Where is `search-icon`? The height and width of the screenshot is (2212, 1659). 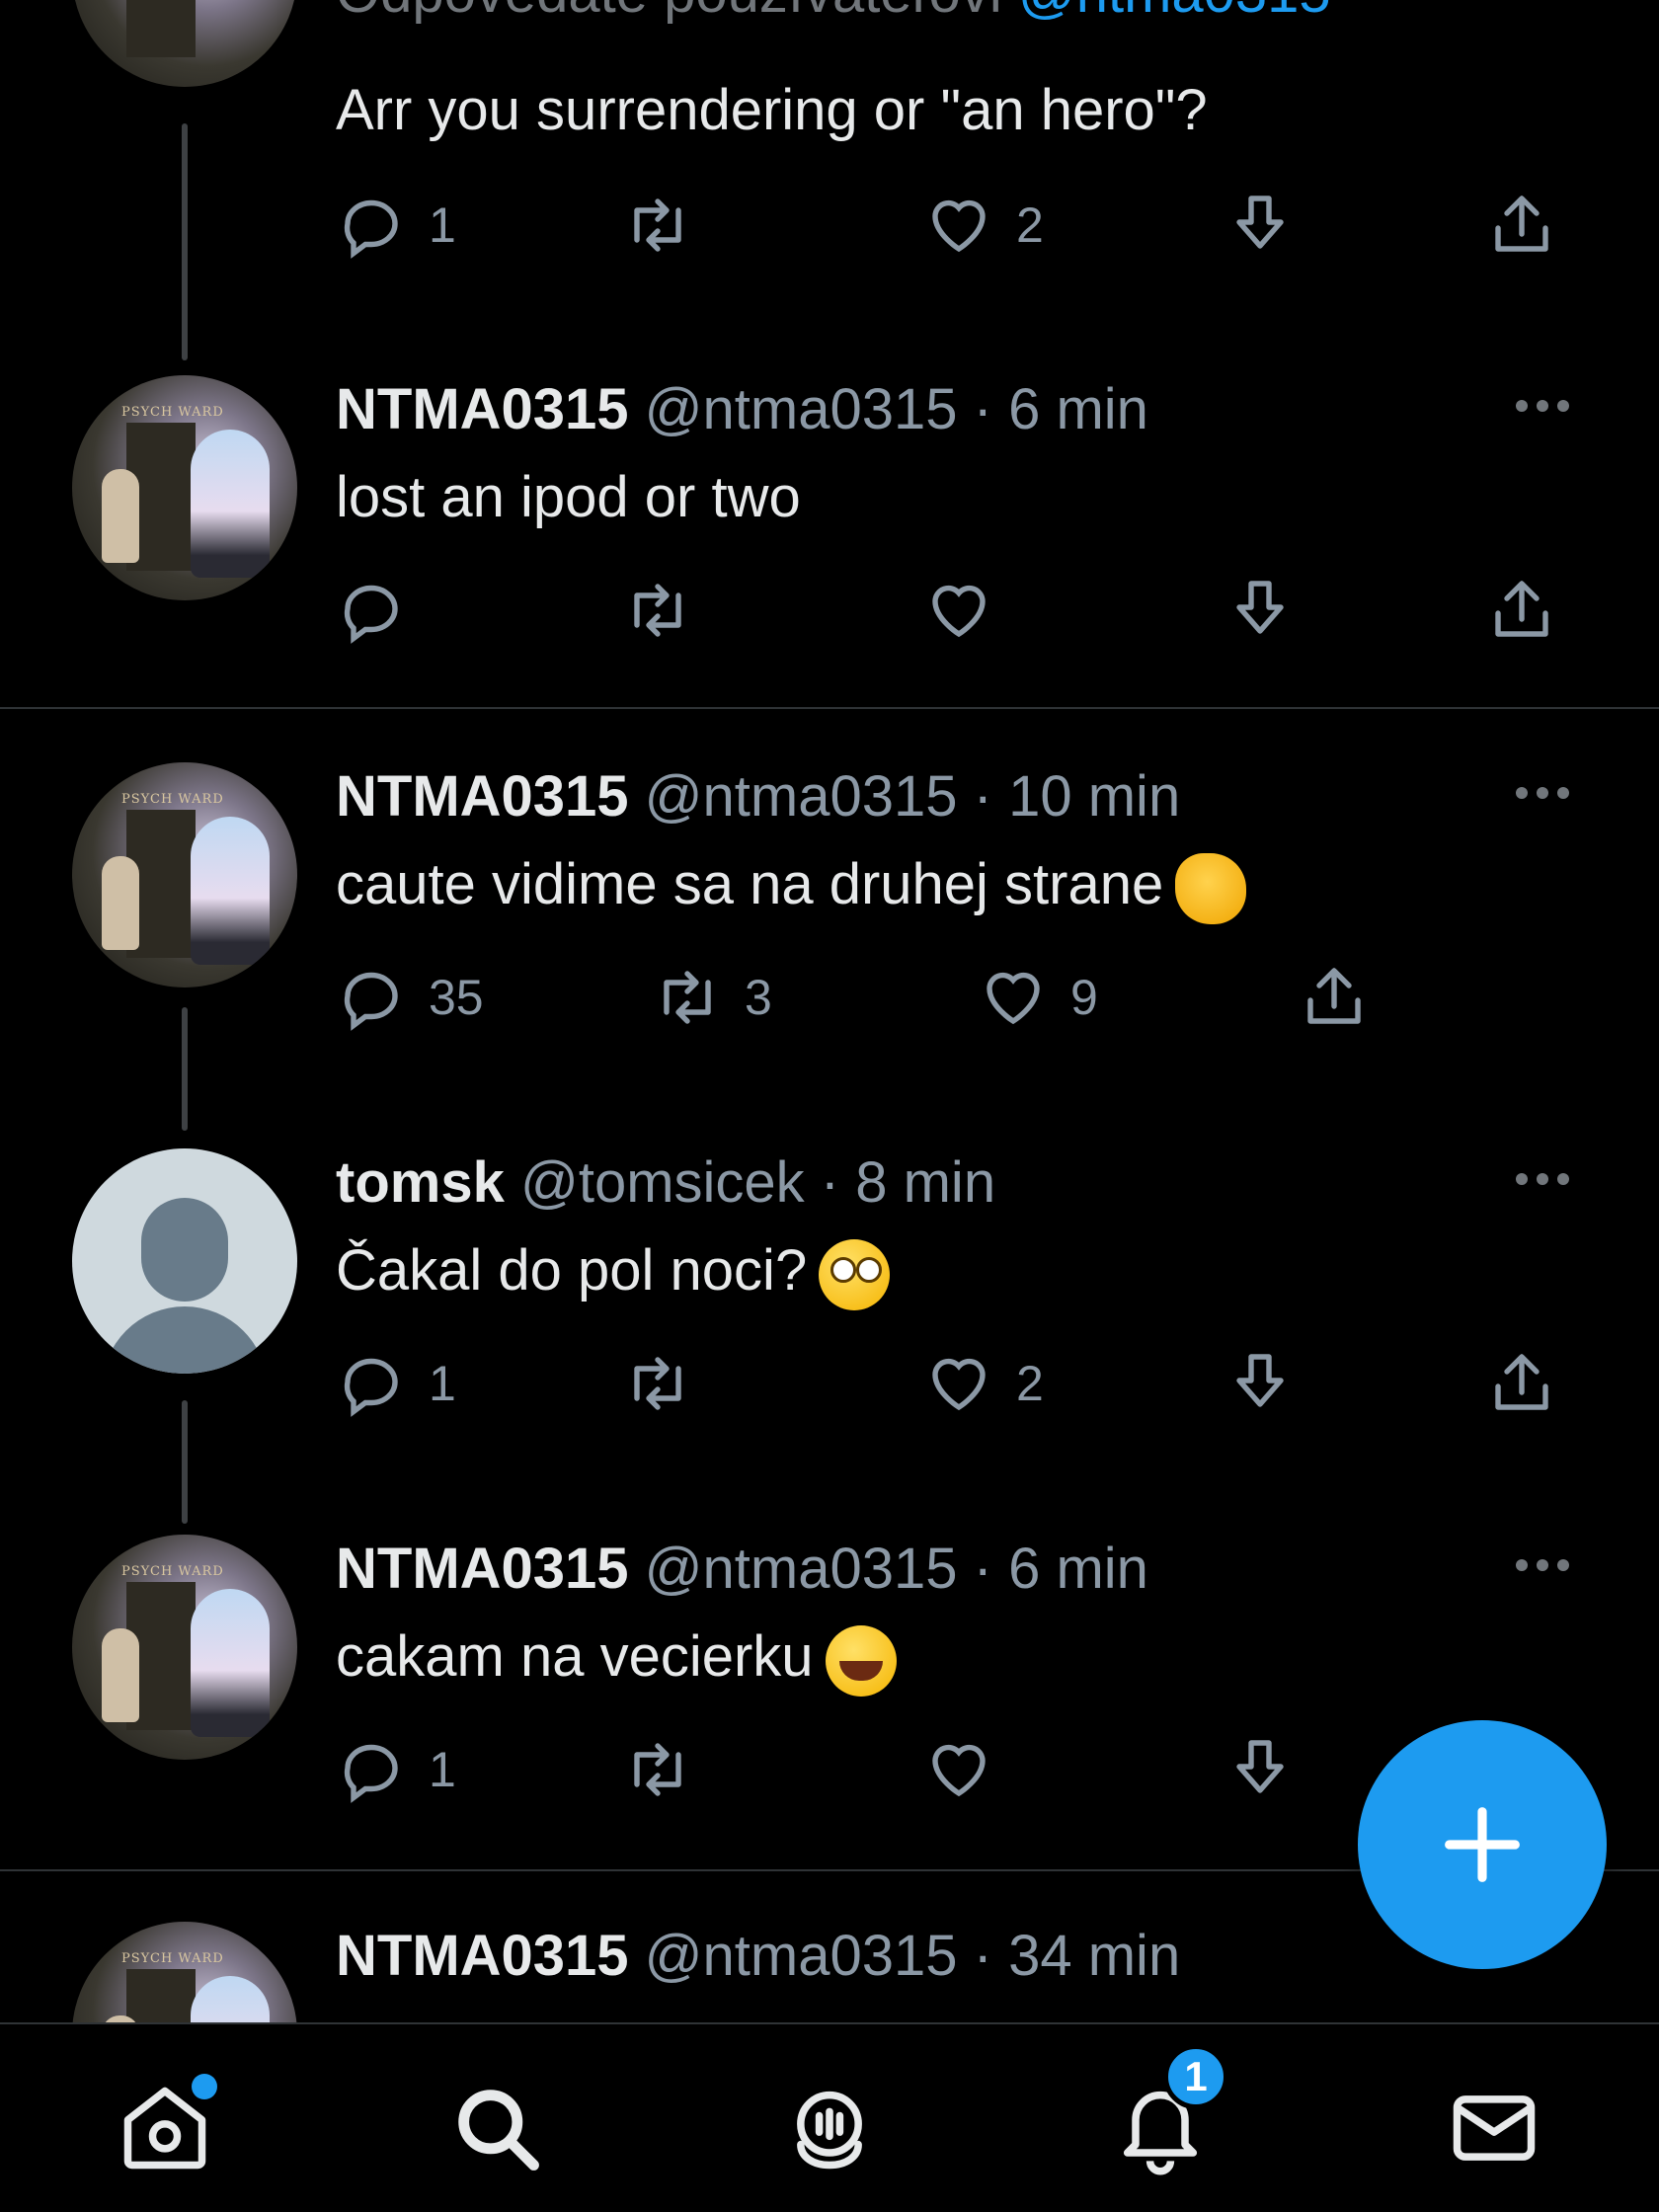 search-icon is located at coordinates (499, 2130).